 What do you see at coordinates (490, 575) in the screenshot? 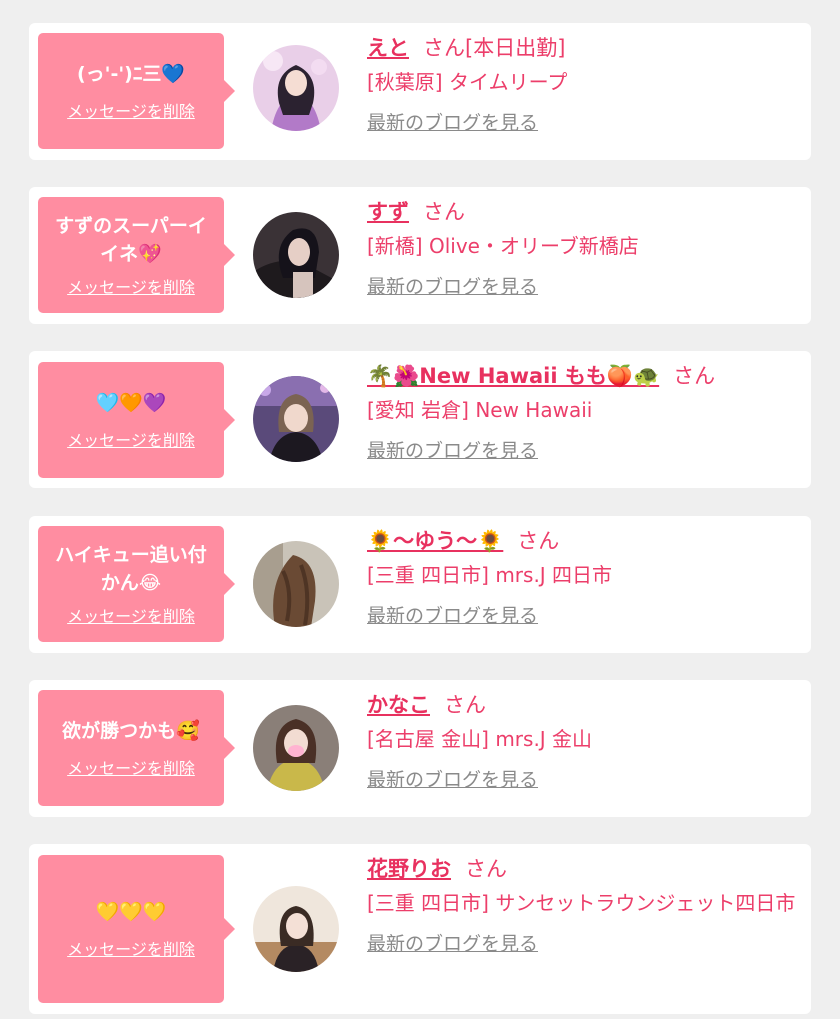
I see `shop-label: [三重 四日市] mrs.J 四日市` at bounding box center [490, 575].